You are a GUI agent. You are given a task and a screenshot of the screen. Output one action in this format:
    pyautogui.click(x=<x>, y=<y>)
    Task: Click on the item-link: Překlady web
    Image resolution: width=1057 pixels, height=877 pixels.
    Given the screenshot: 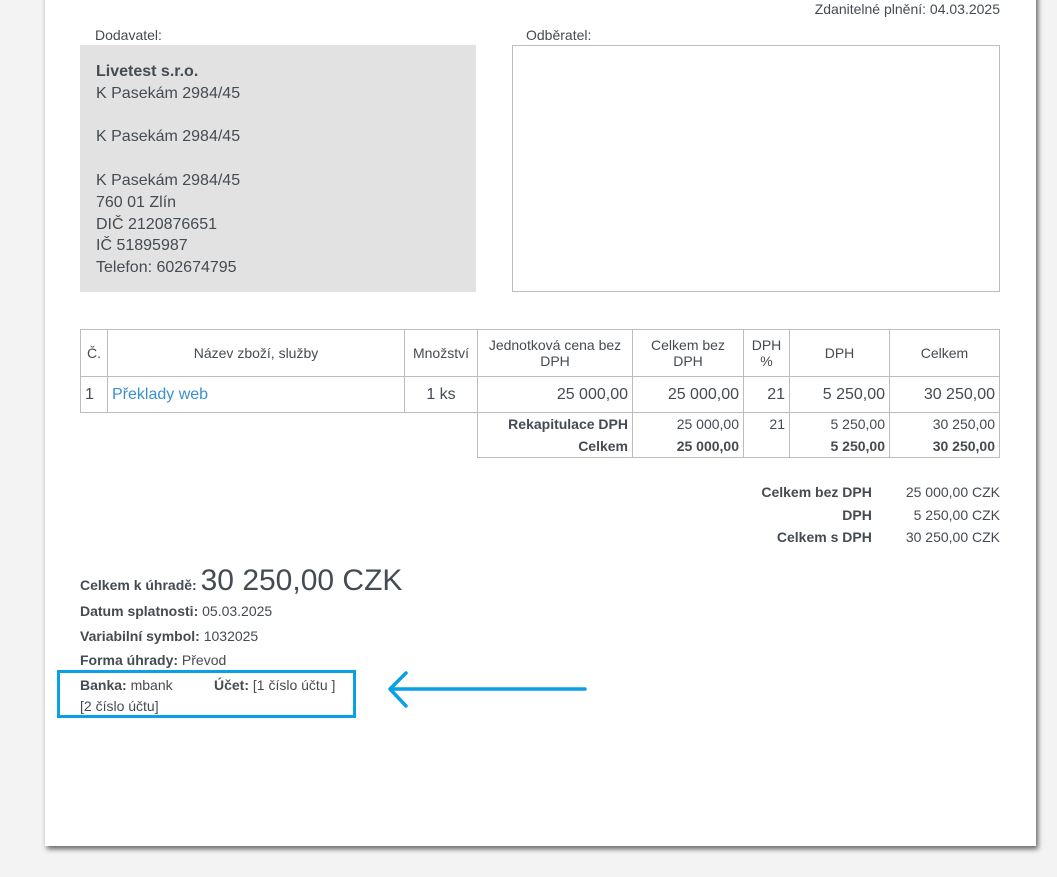 What is the action you would take?
    pyautogui.click(x=160, y=394)
    